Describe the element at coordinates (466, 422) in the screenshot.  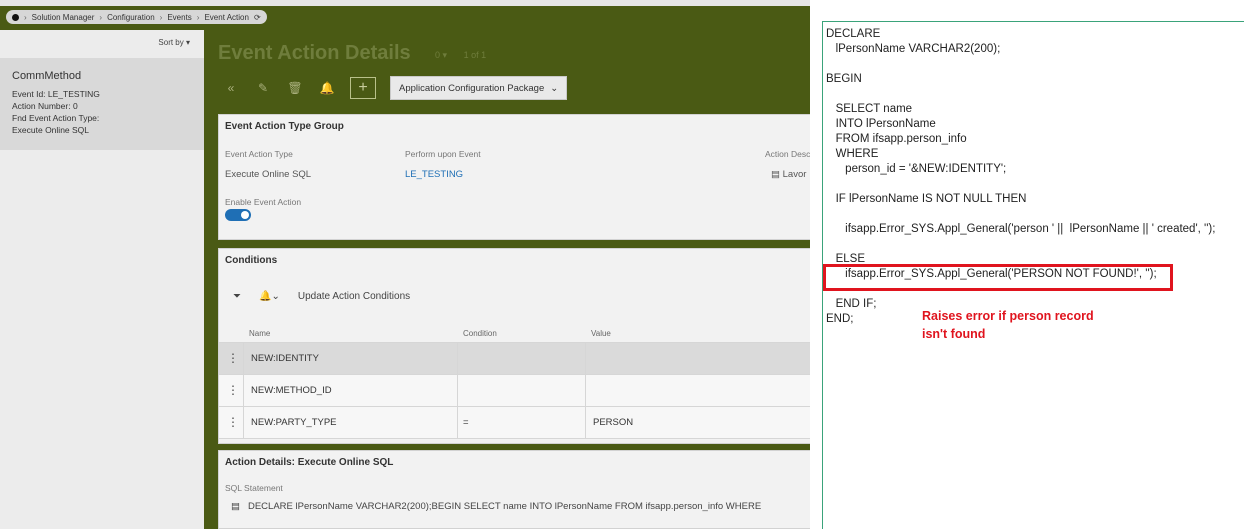
I see `cell-condition: =` at that location.